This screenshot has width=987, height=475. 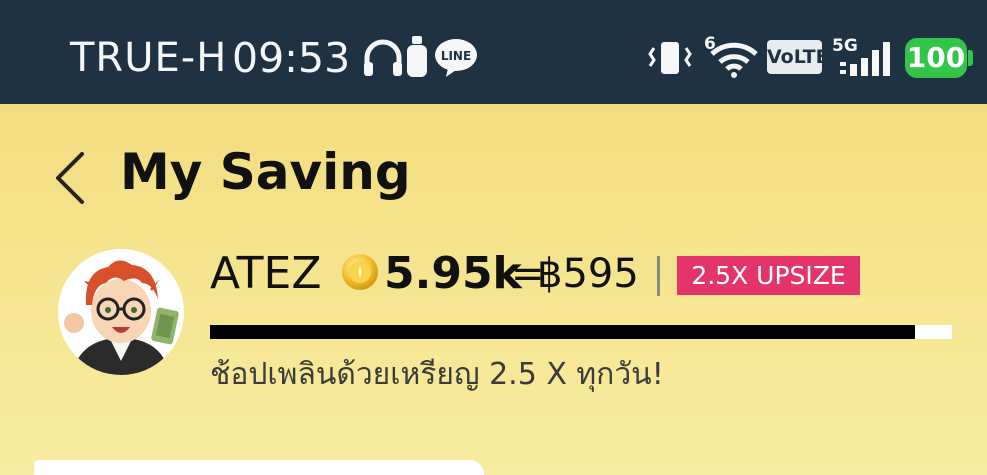 What do you see at coordinates (453, 273) in the screenshot?
I see `coin-amount: 5.95k` at bounding box center [453, 273].